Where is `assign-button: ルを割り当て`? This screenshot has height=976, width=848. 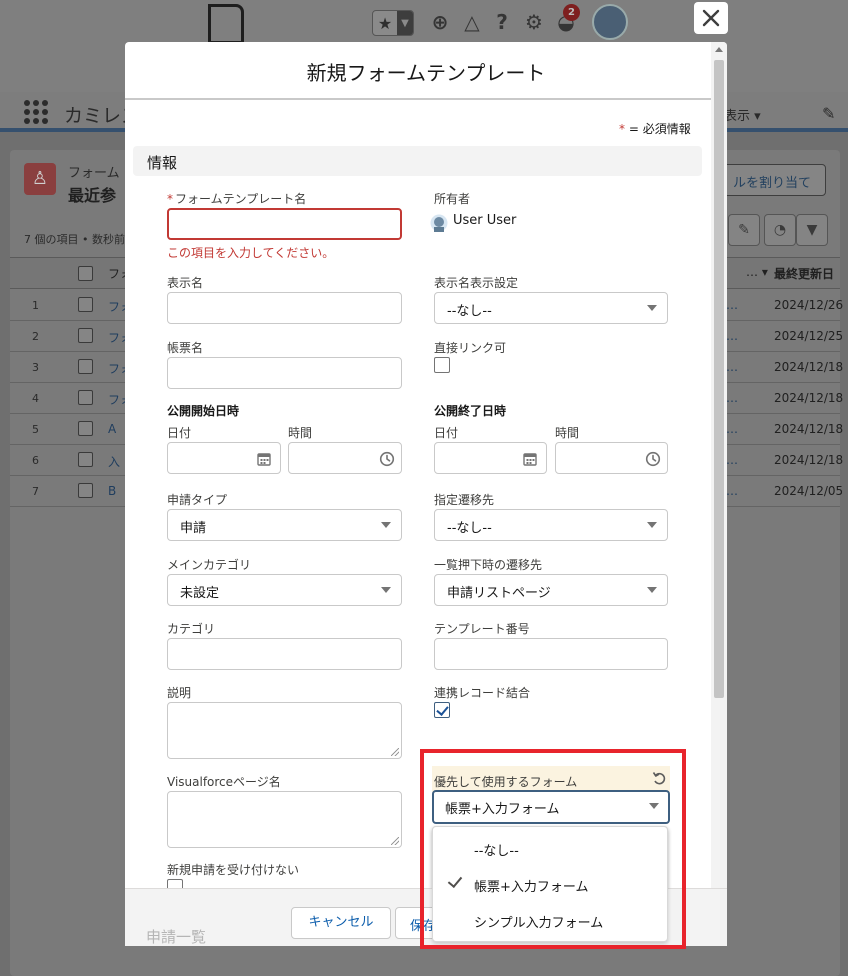 assign-button: ルを割り当て is located at coordinates (774, 180).